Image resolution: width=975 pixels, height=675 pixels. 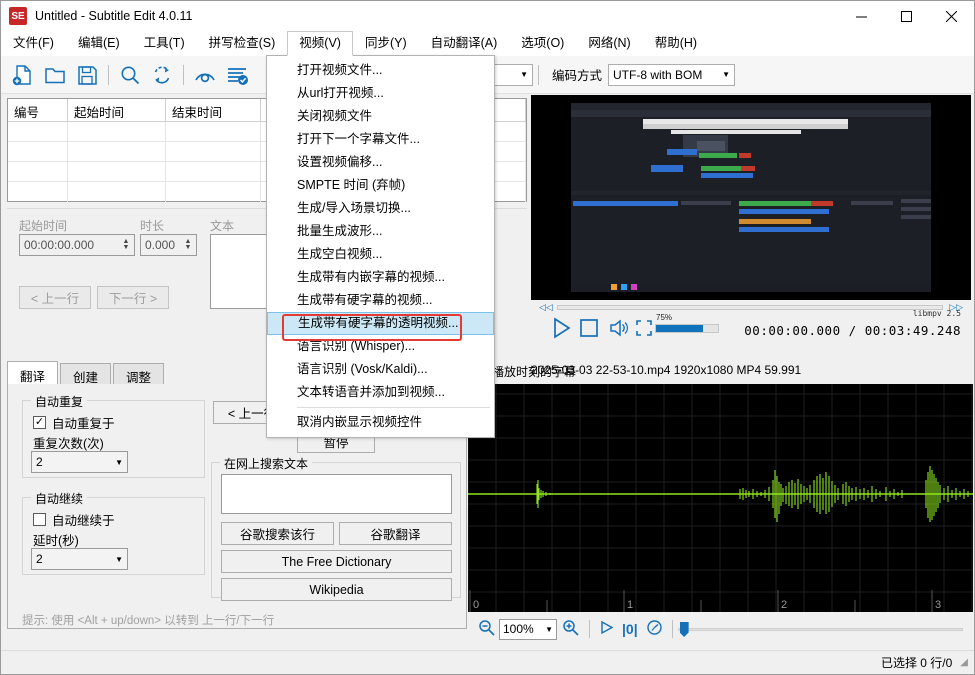 I want to click on menu-video: 视频(V), so click(x=320, y=43).